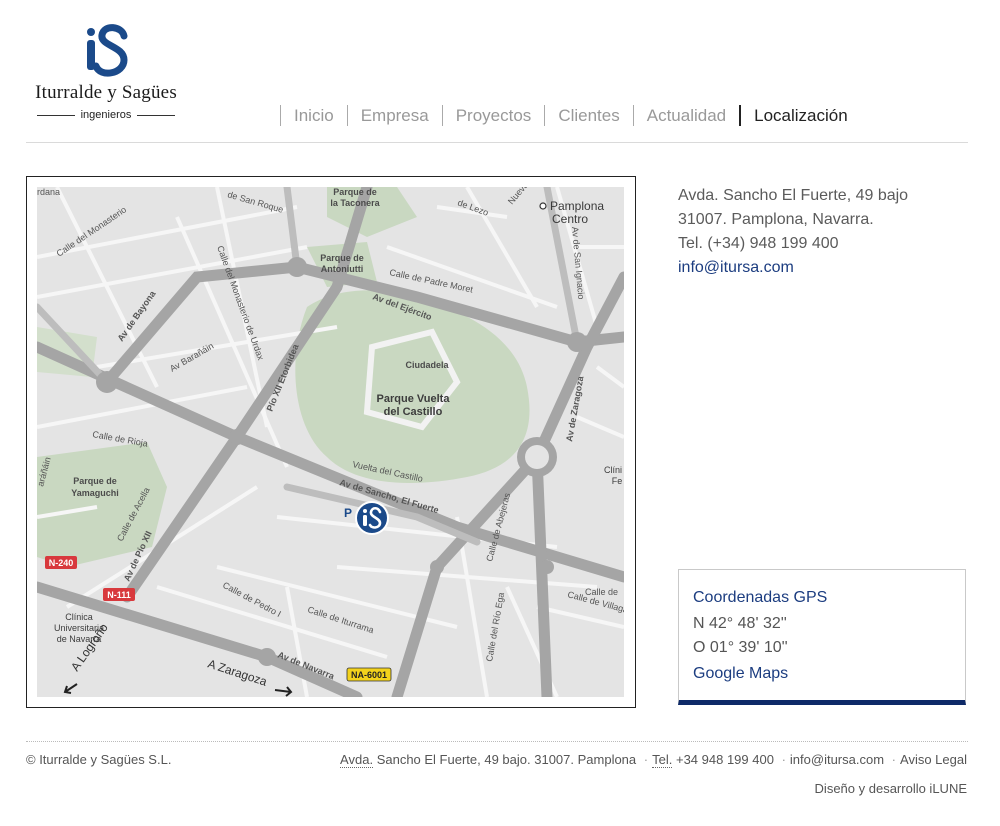  I want to click on road-badge-na6001: NA-6001, so click(369, 674).